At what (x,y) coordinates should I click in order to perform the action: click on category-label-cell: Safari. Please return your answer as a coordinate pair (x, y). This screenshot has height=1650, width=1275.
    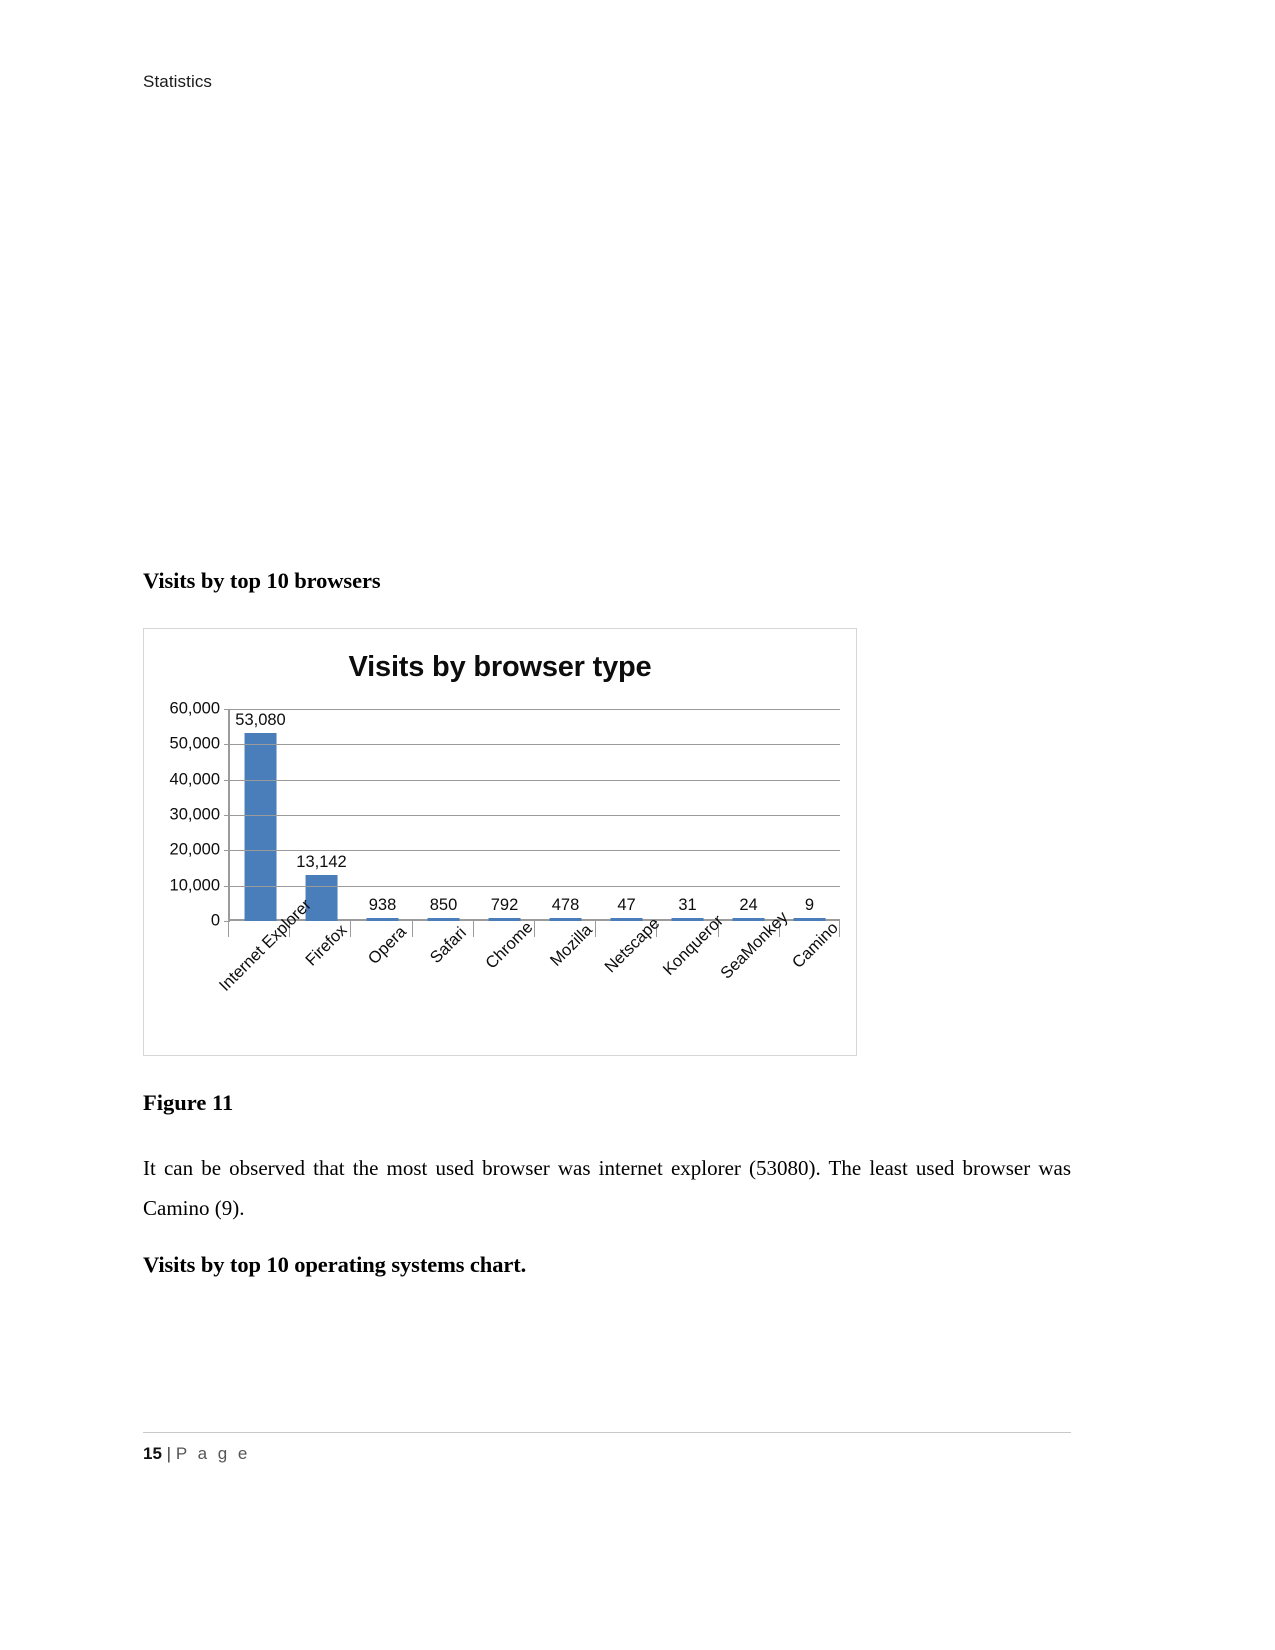
    Looking at the image, I should click on (442, 980).